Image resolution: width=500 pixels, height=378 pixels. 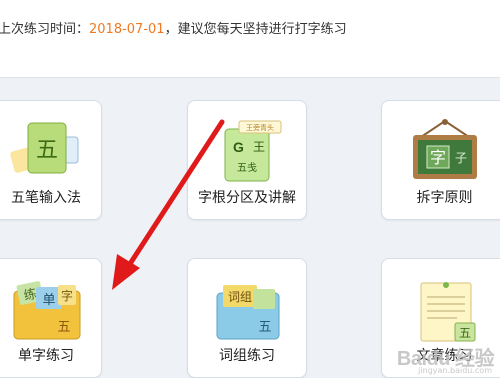 What do you see at coordinates (455, 370) in the screenshot?
I see `baidu-watermark-url: jingyan.baidu.com` at bounding box center [455, 370].